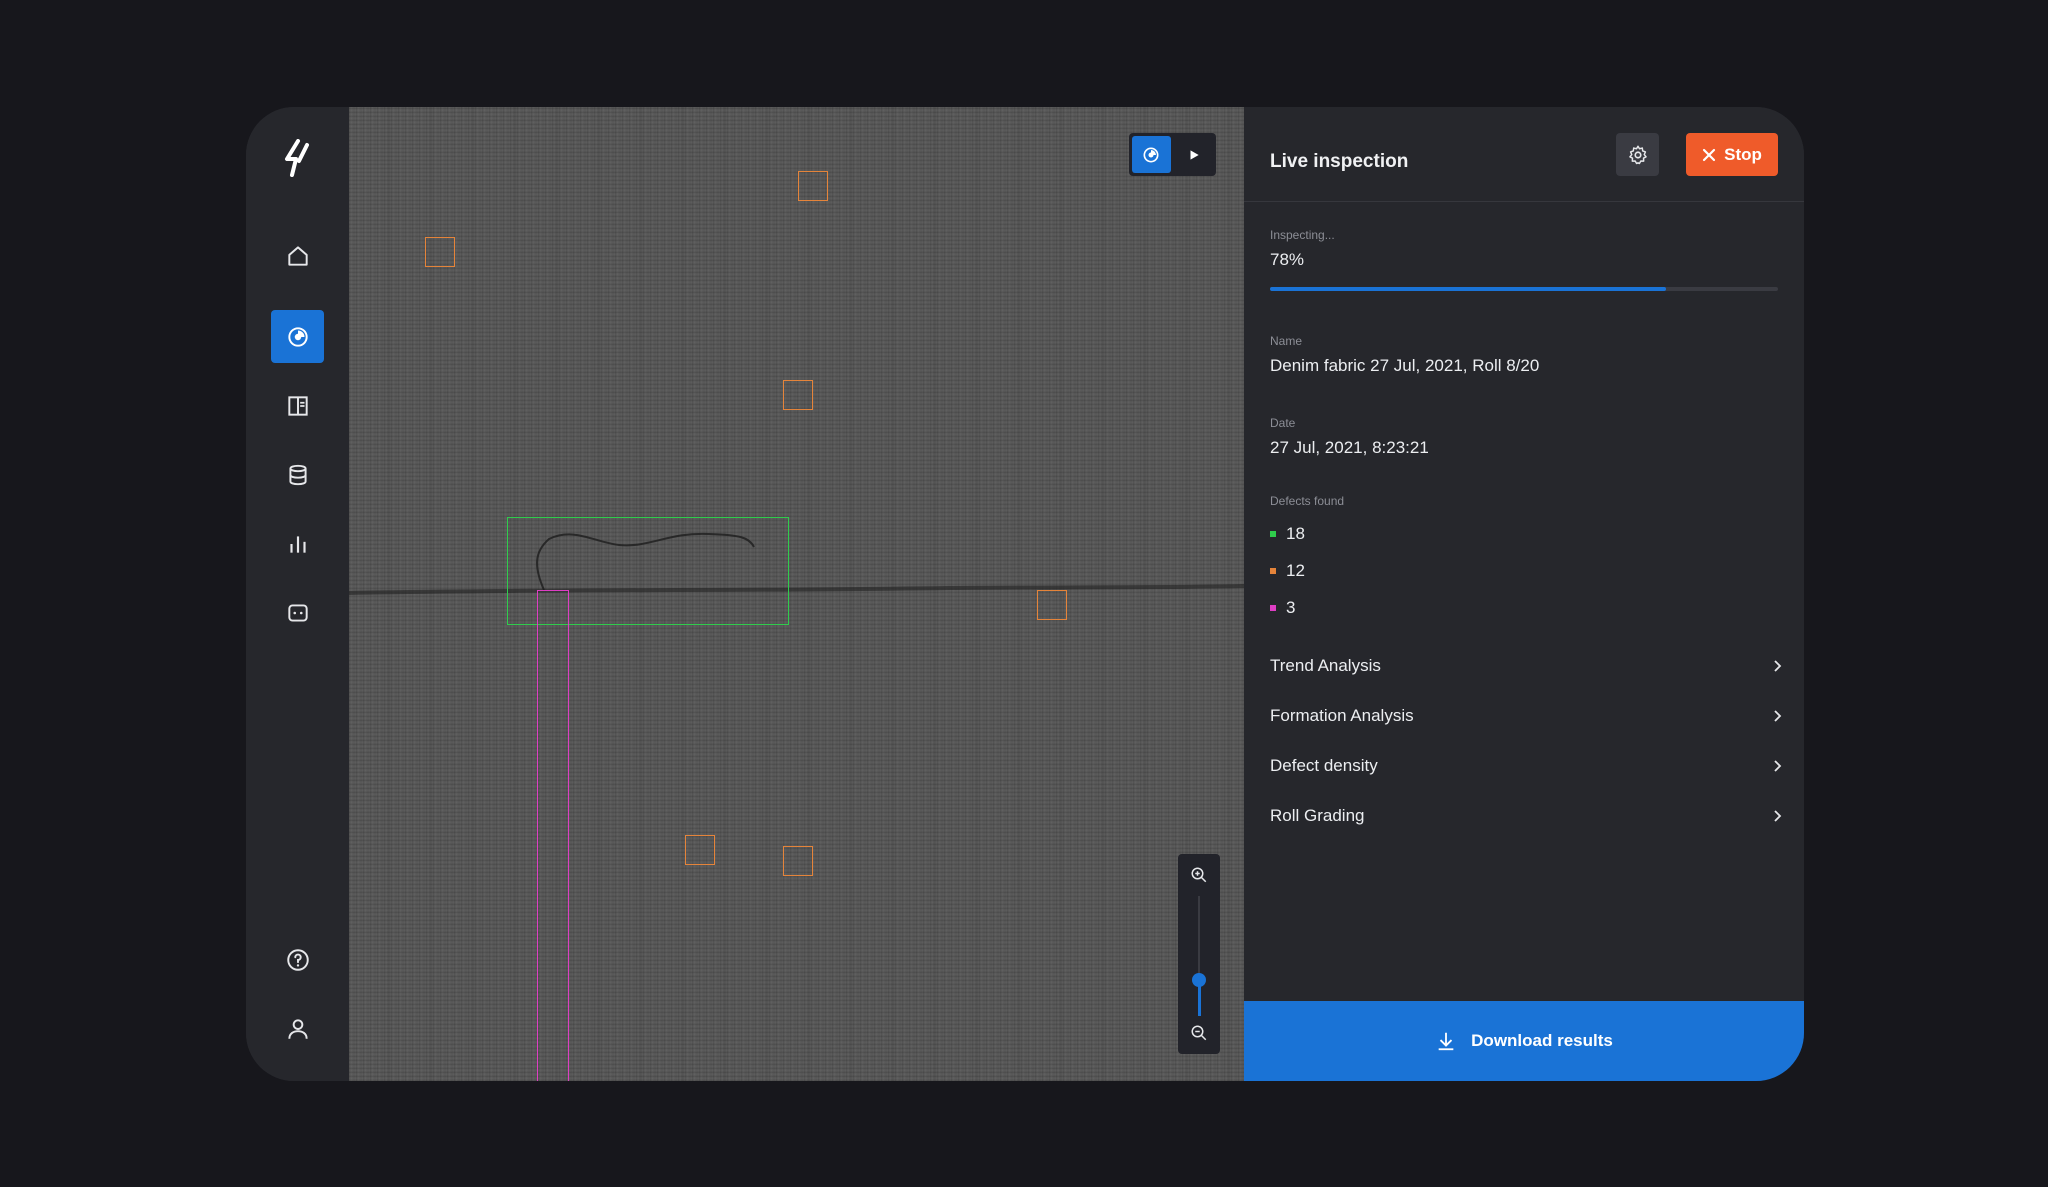 The height and width of the screenshot is (1187, 2048). I want to click on date-label: Date, so click(1283, 423).